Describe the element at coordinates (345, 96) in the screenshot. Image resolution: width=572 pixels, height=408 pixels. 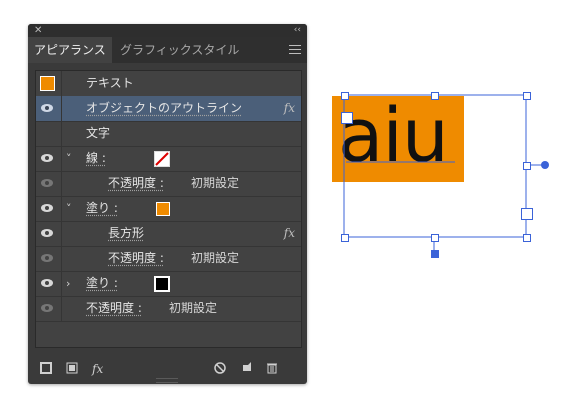
I see `resize-handle-top-left` at that location.